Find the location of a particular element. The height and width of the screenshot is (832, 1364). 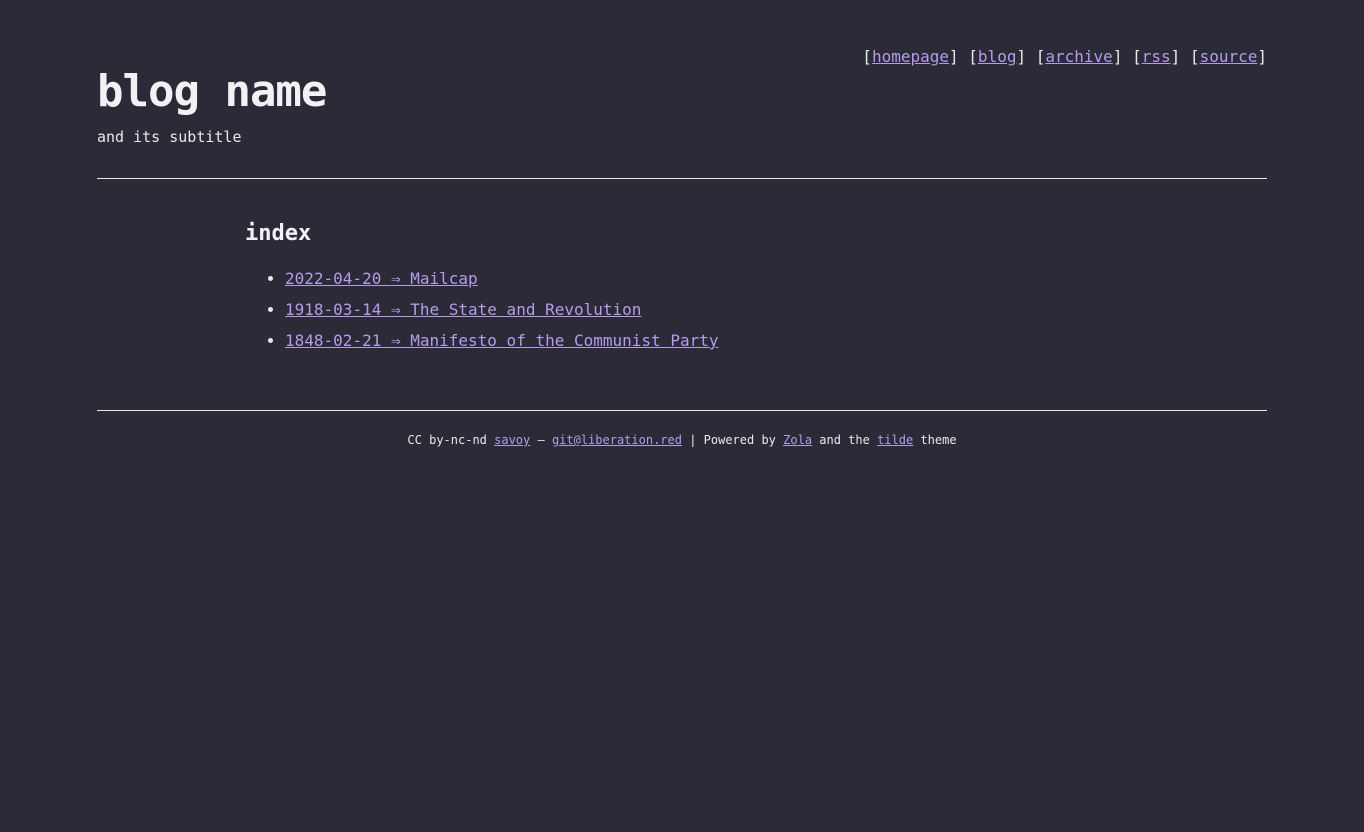

nav-link-archive: archive is located at coordinates (1078, 56).